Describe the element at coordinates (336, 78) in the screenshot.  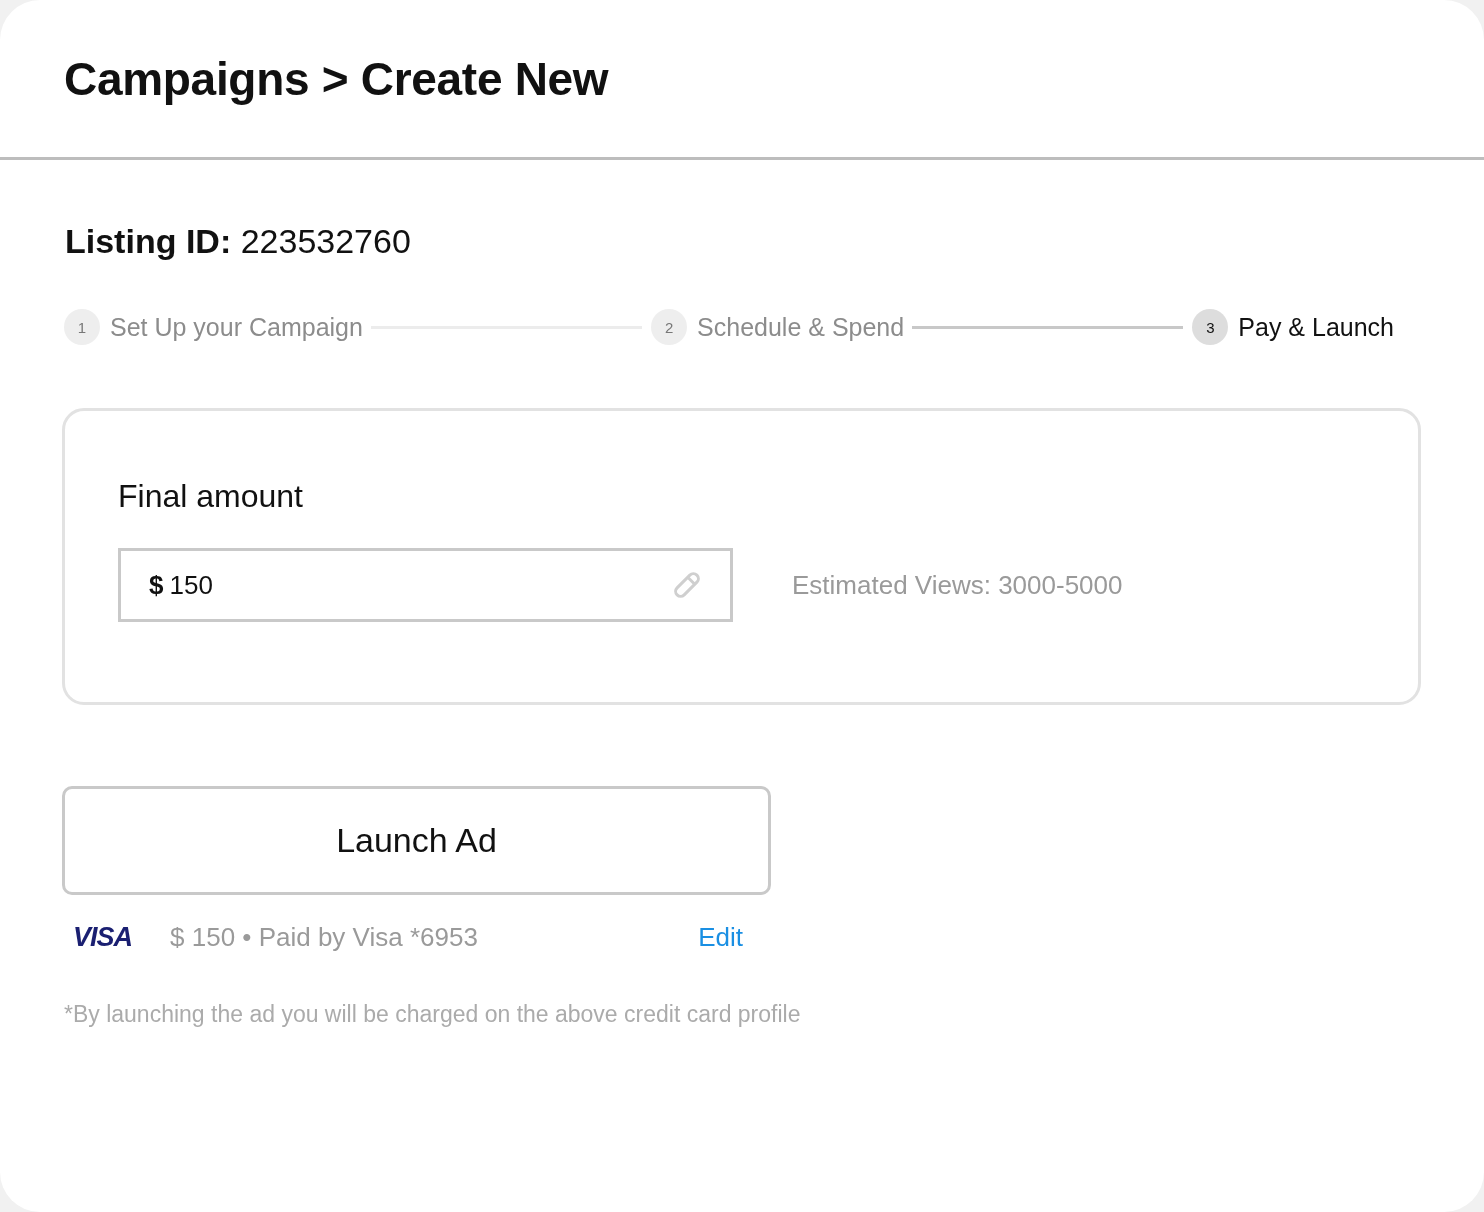
I see `page-title: Campaigns > Create New` at that location.